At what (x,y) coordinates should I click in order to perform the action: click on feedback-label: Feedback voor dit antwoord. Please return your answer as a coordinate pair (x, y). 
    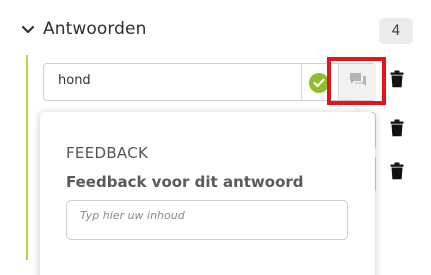
    Looking at the image, I should click on (185, 182).